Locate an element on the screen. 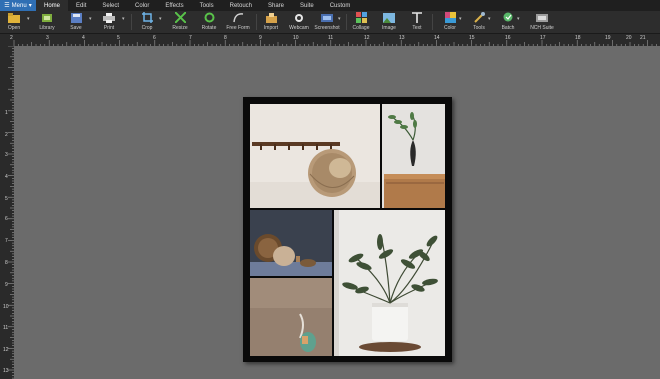  ruler-tick-label: 1 is located at coordinates (6, 113).